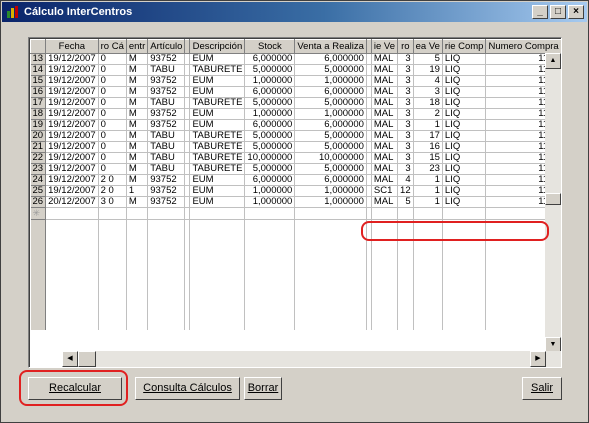 The height and width of the screenshot is (423, 589). Describe the element at coordinates (553, 199) in the screenshot. I see `vertical-scroll-thumb` at that location.